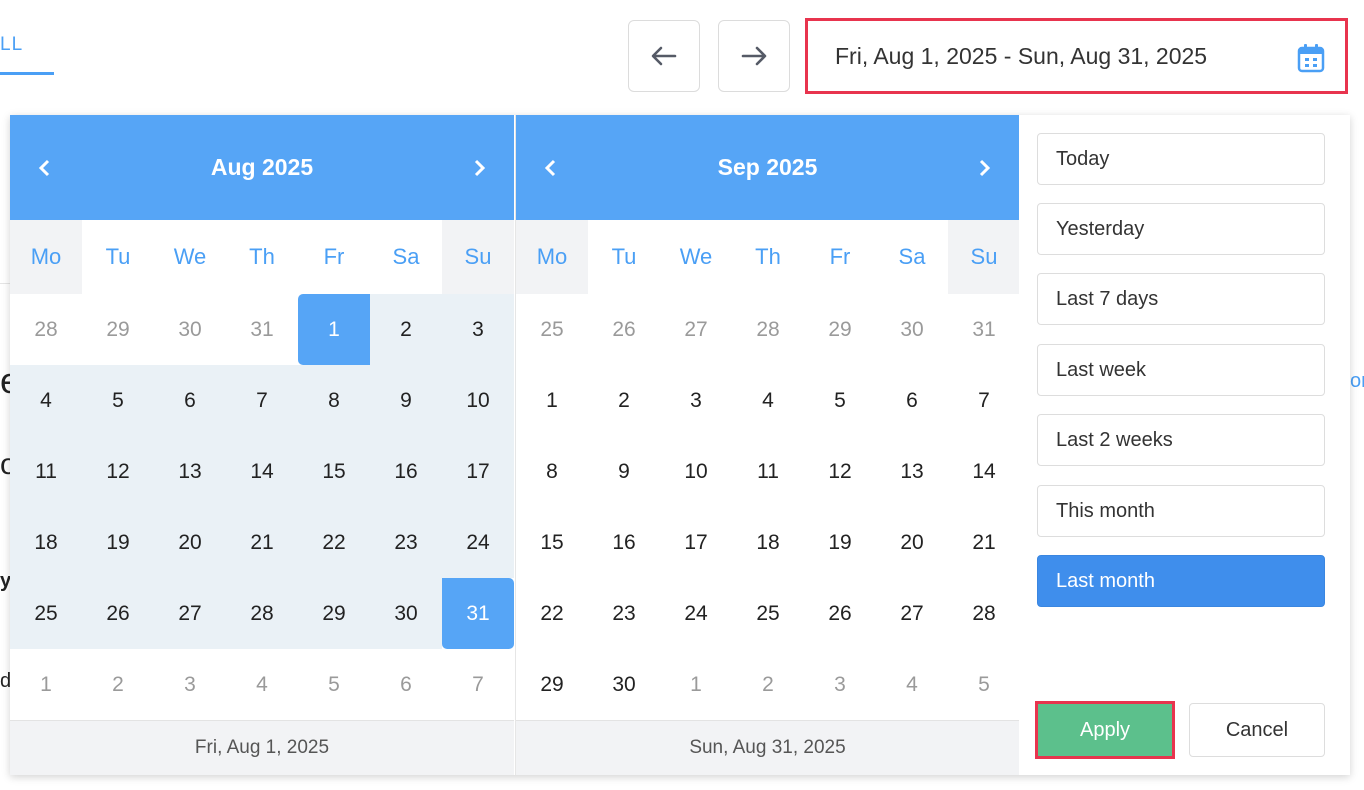  What do you see at coordinates (11, 45) in the screenshot?
I see `tab-all: LL` at bounding box center [11, 45].